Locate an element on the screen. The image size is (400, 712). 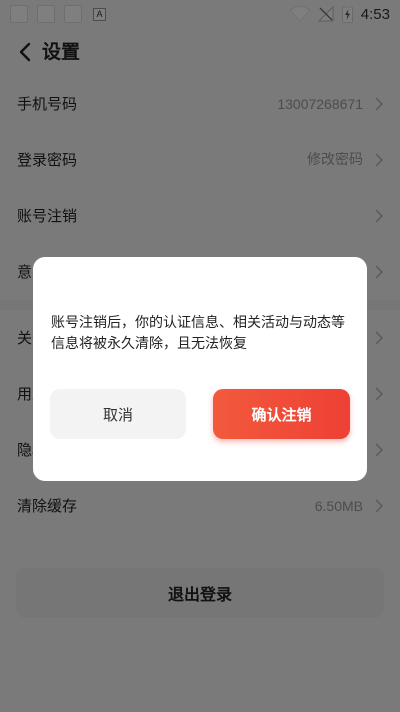
confirm-cancel-account-button: 确认注销 is located at coordinates (281, 414).